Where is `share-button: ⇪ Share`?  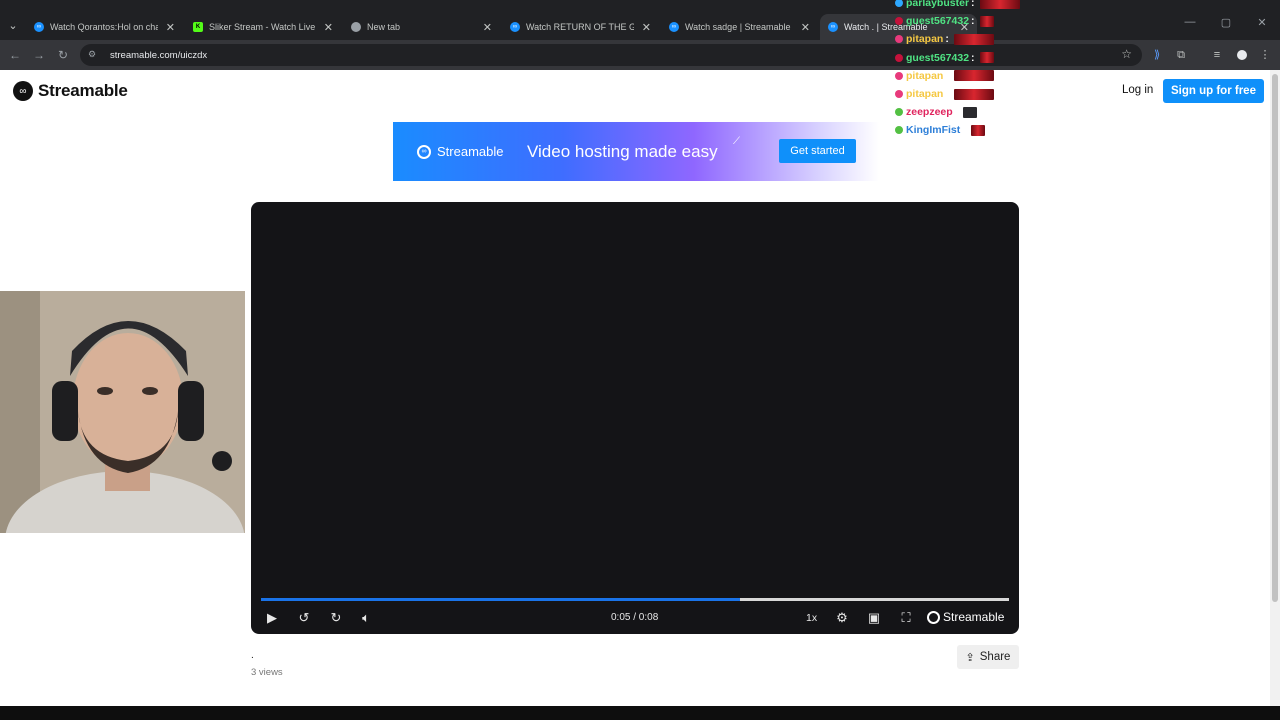 share-button: ⇪ Share is located at coordinates (988, 657).